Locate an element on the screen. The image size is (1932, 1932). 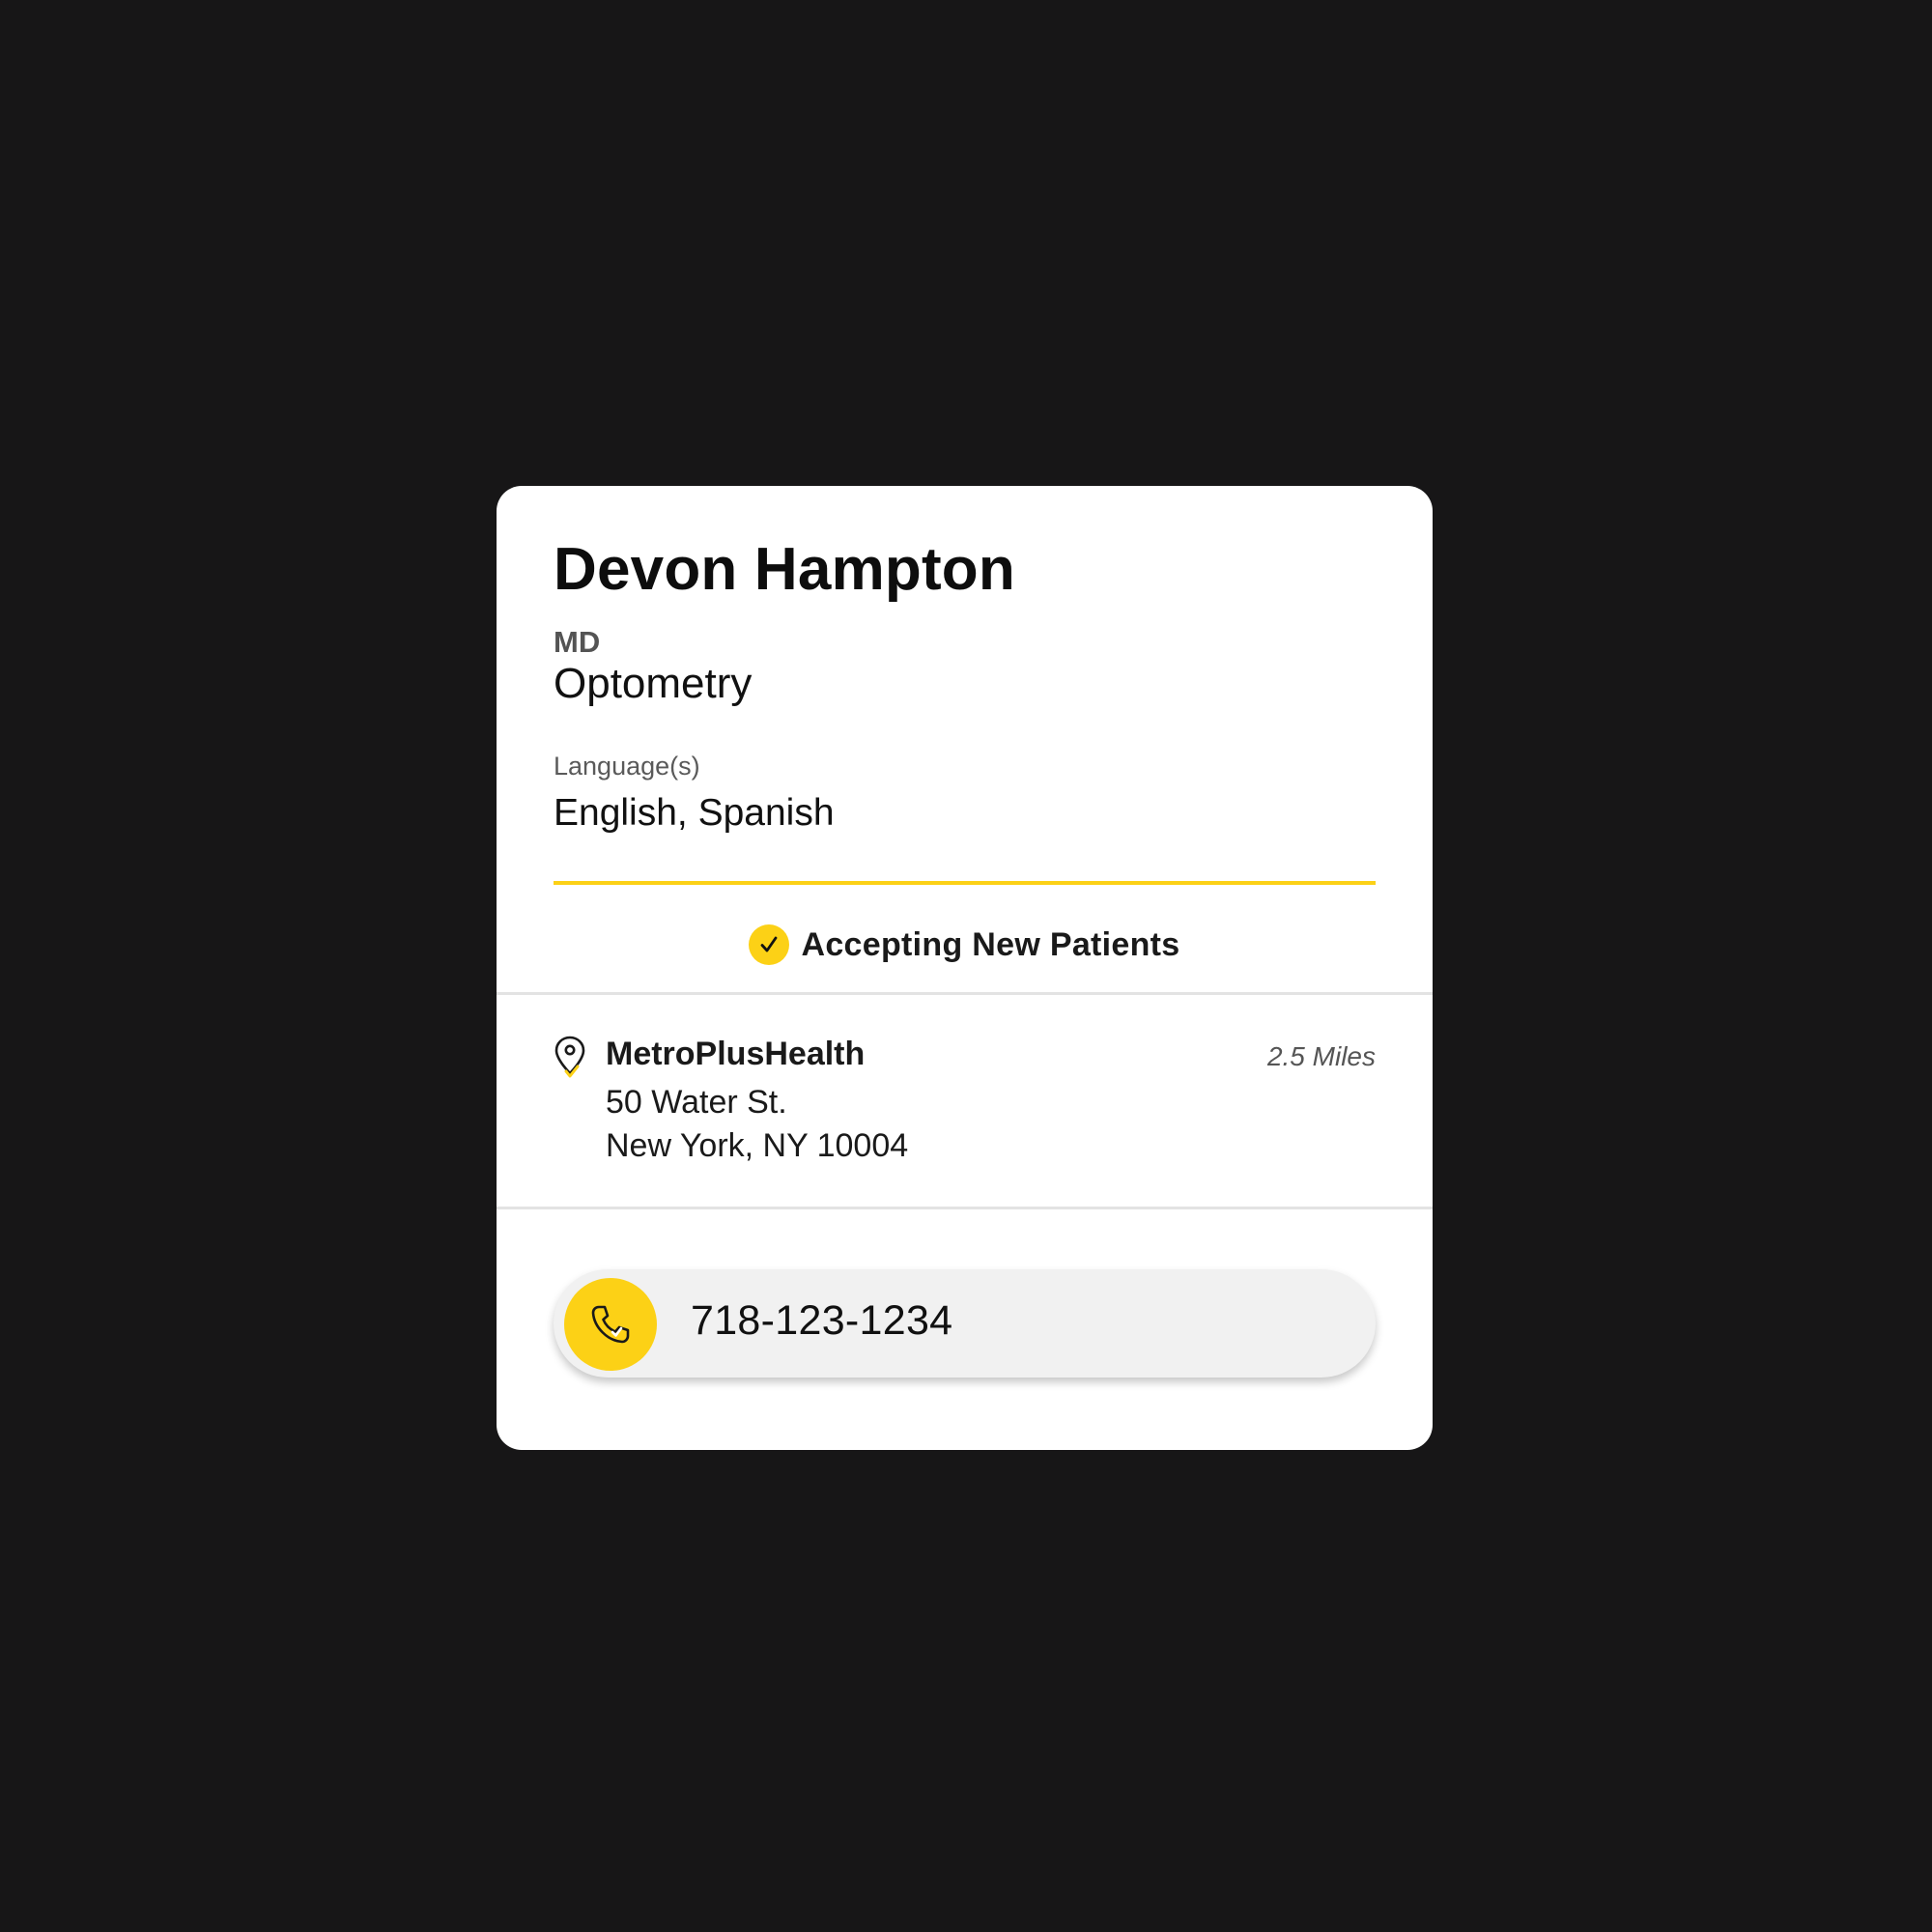
phone-number: 718-123-1234 is located at coordinates (822, 1320).